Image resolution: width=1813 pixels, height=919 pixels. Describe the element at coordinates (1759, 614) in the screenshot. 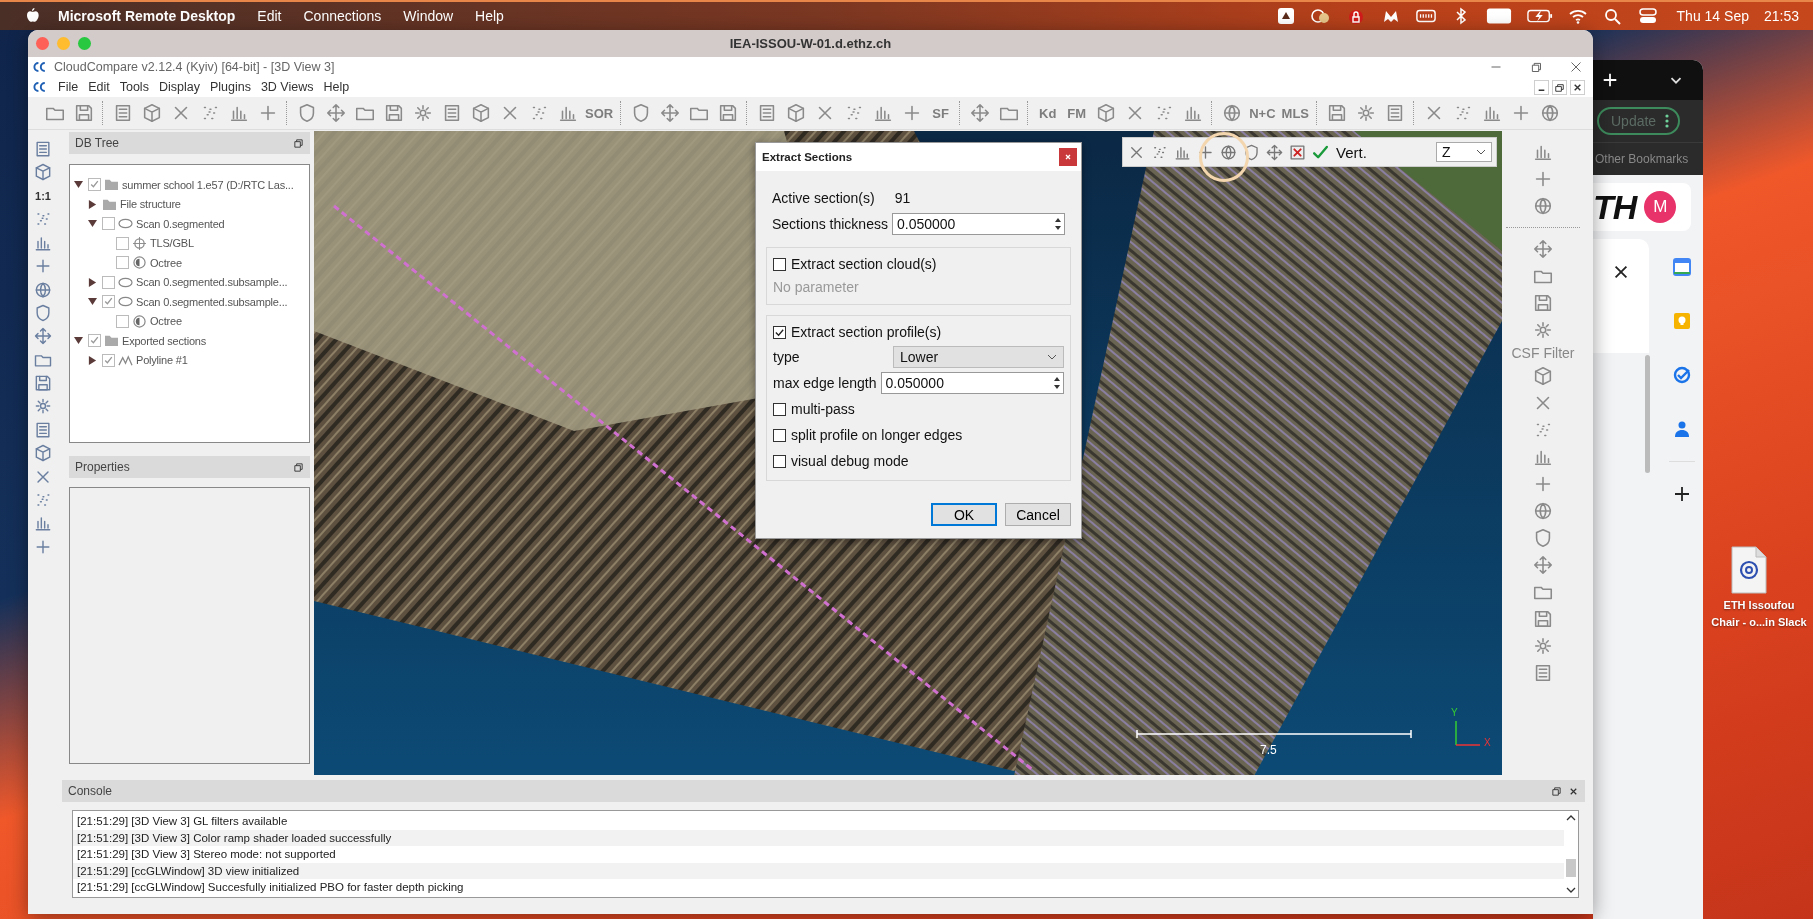

I see `file-name: ETH Issoufou Chair - o...in Slack` at that location.